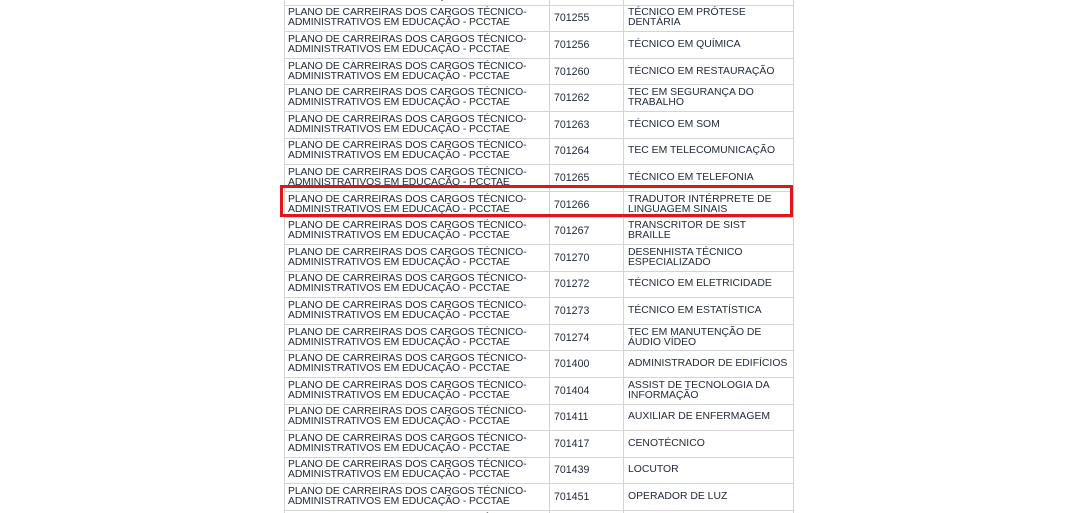 Image resolution: width=1077 pixels, height=513 pixels. Describe the element at coordinates (586, 444) in the screenshot. I see `code-cell: 701417` at that location.